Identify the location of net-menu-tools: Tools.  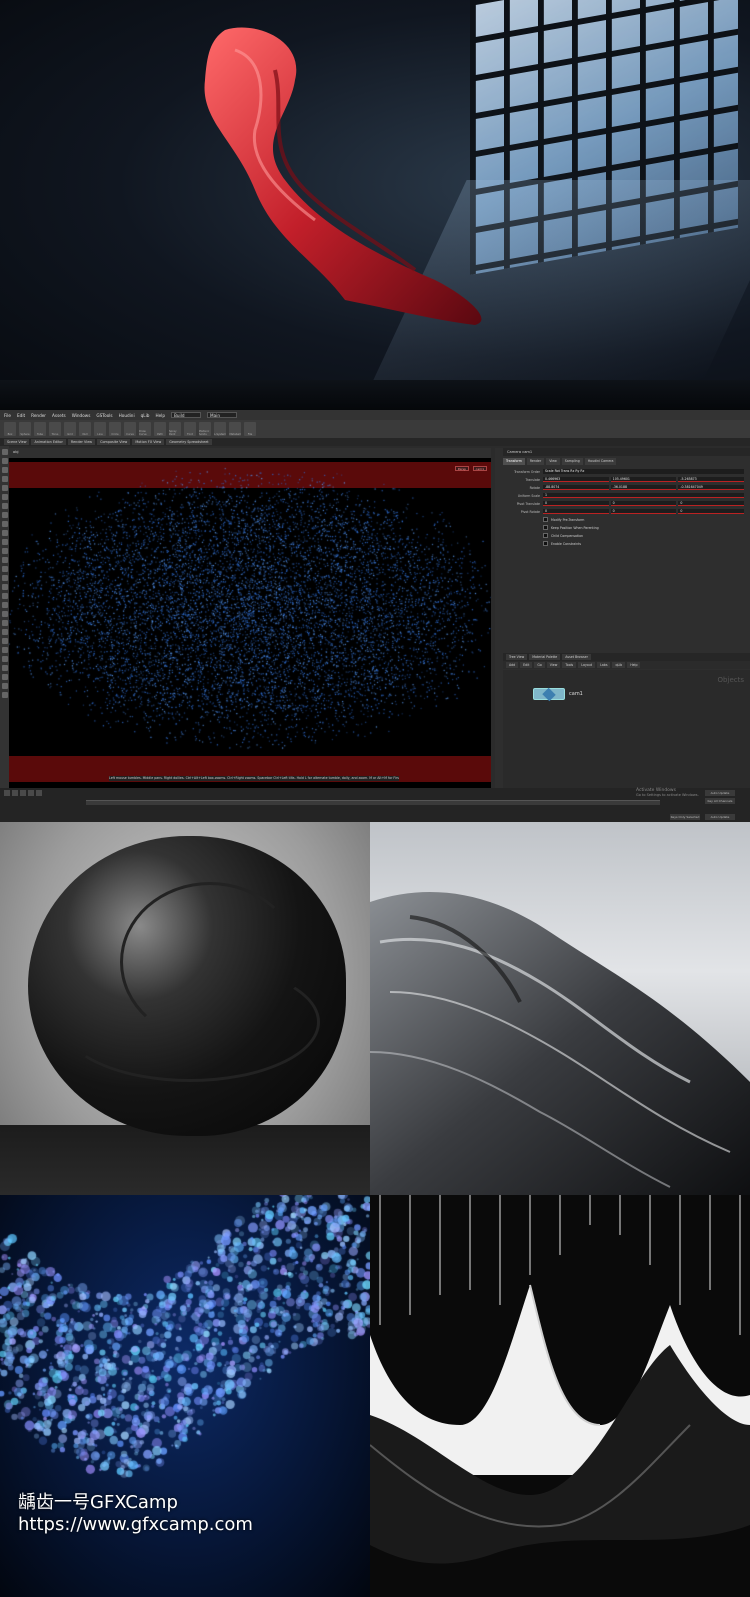
(569, 665).